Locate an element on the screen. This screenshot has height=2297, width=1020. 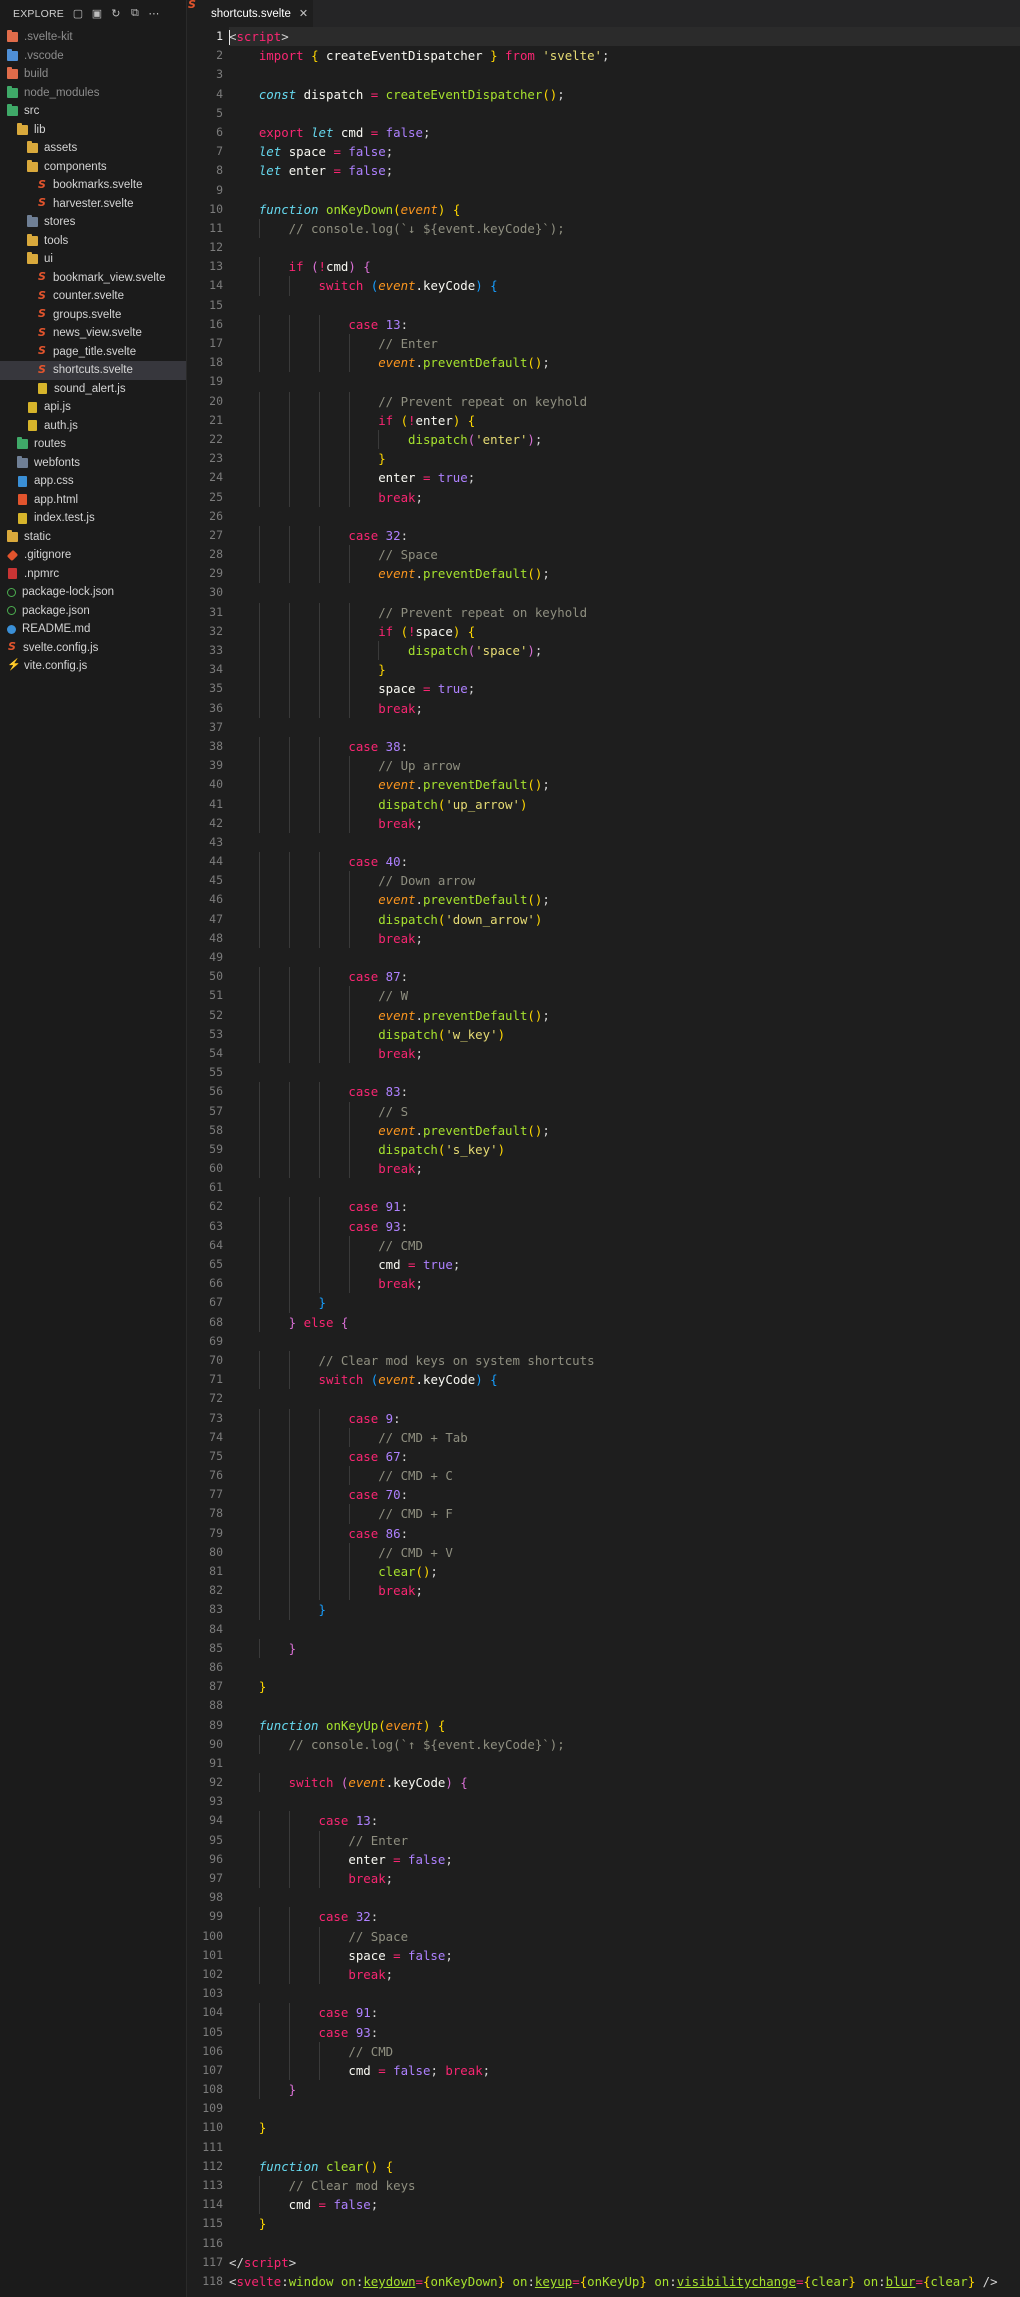
new-file-icon: ▢ is located at coordinates (78, 14).